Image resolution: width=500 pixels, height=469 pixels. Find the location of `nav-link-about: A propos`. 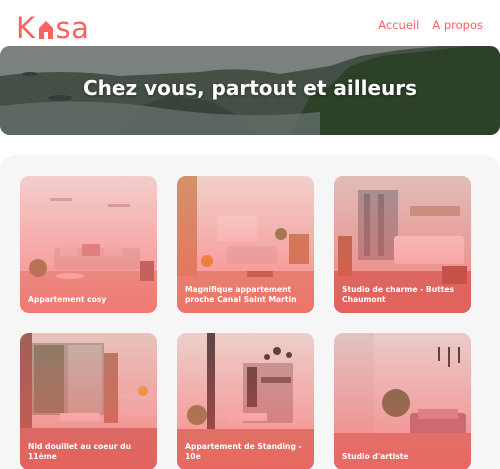

nav-link-about: A propos is located at coordinates (457, 25).